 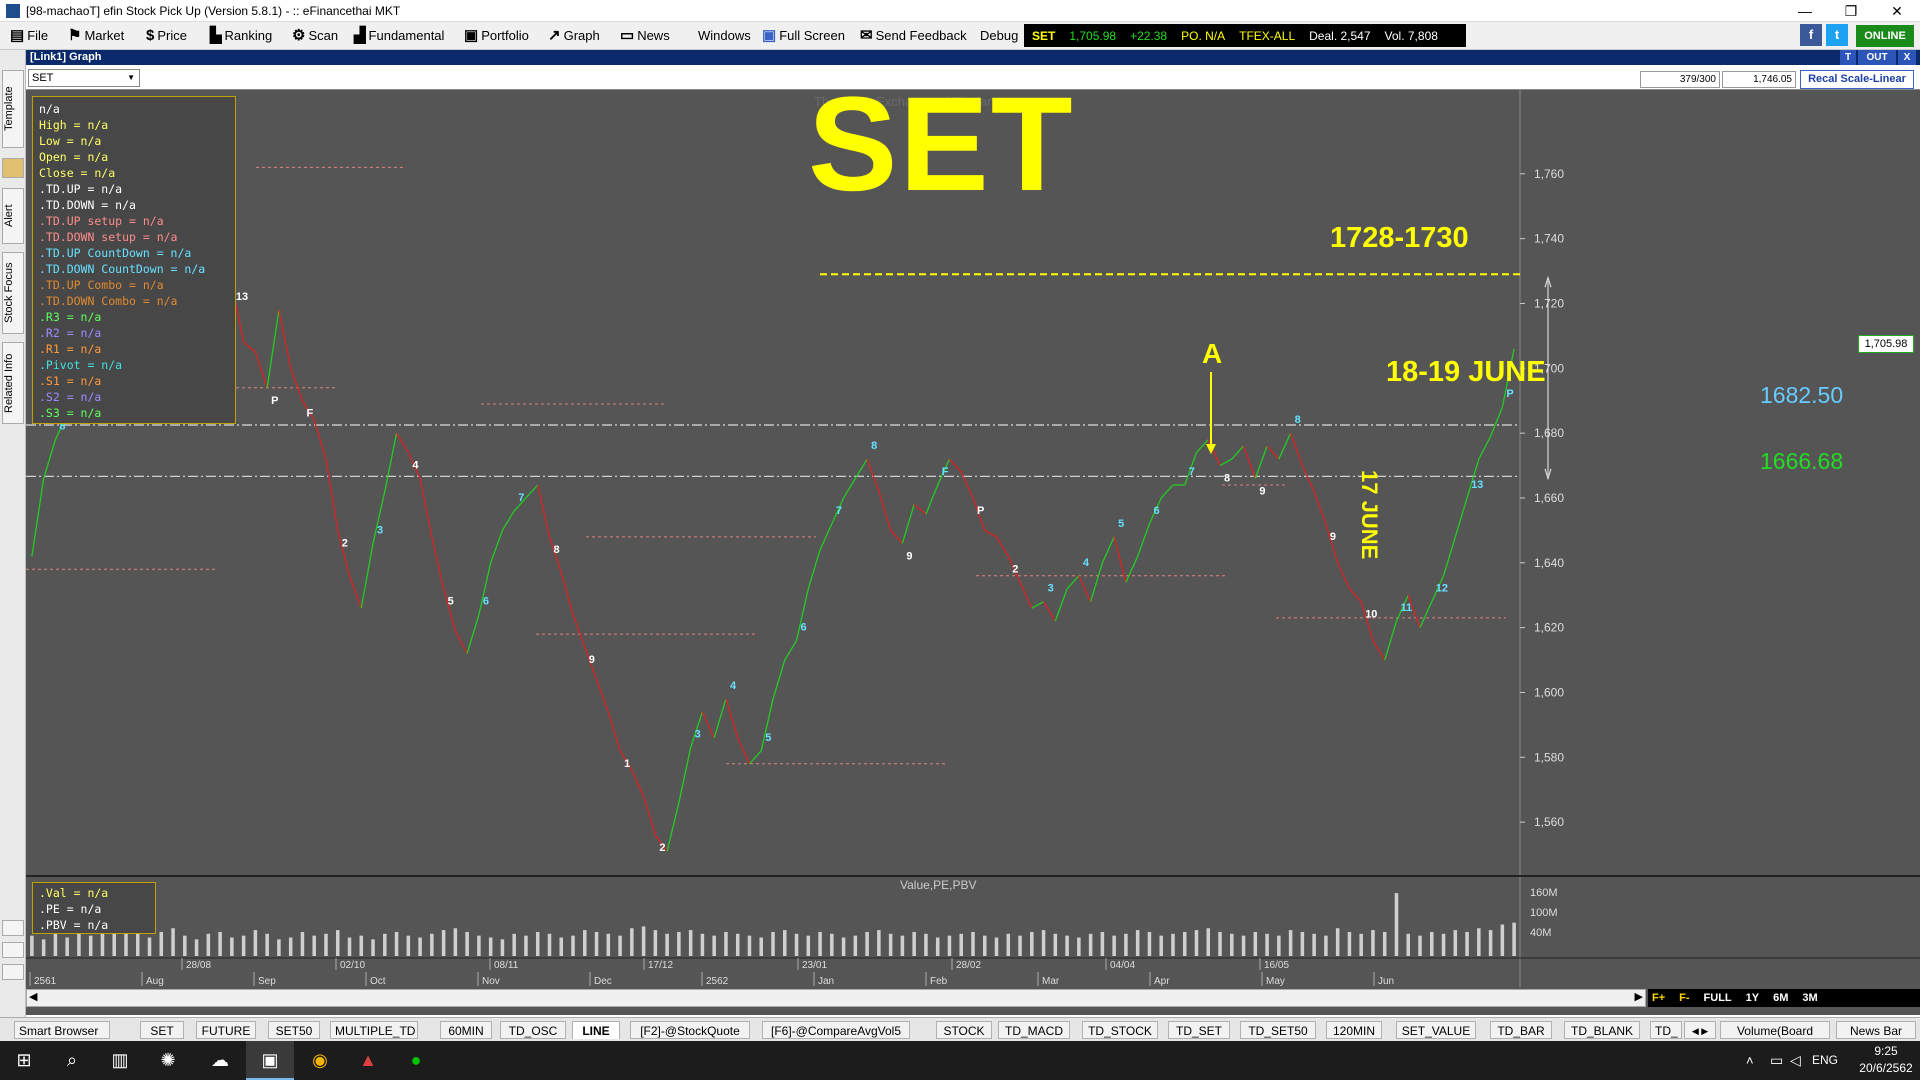 What do you see at coordinates (964, 1030) in the screenshot?
I see `tab-stock: STOCK` at bounding box center [964, 1030].